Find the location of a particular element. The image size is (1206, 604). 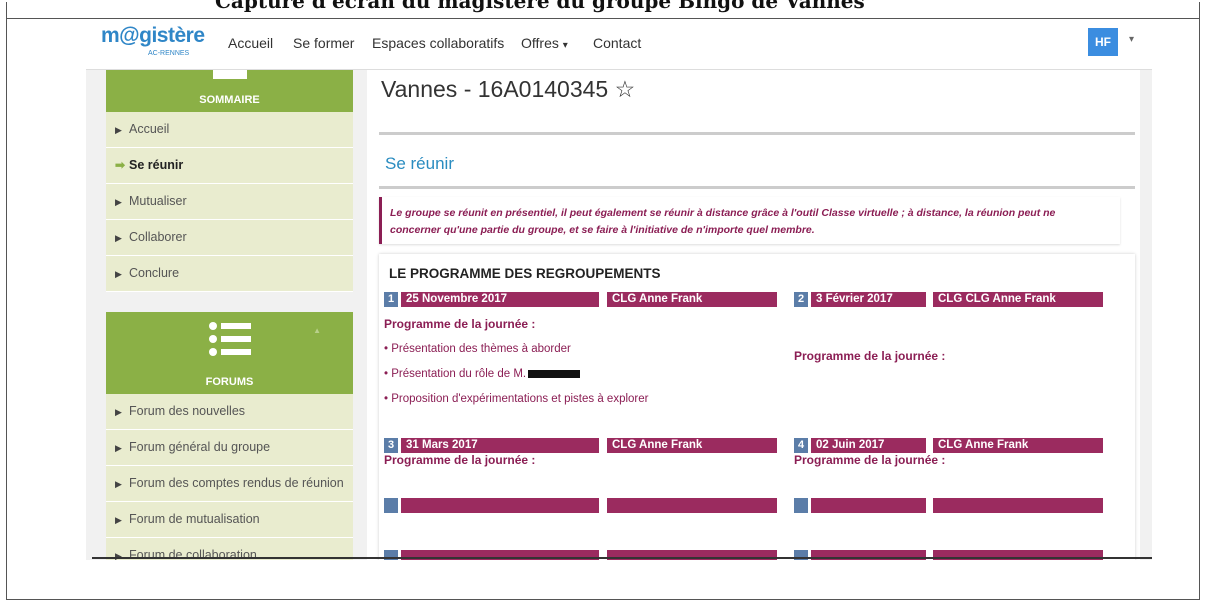

sidebar-item-label: Collaborer is located at coordinates (158, 237).